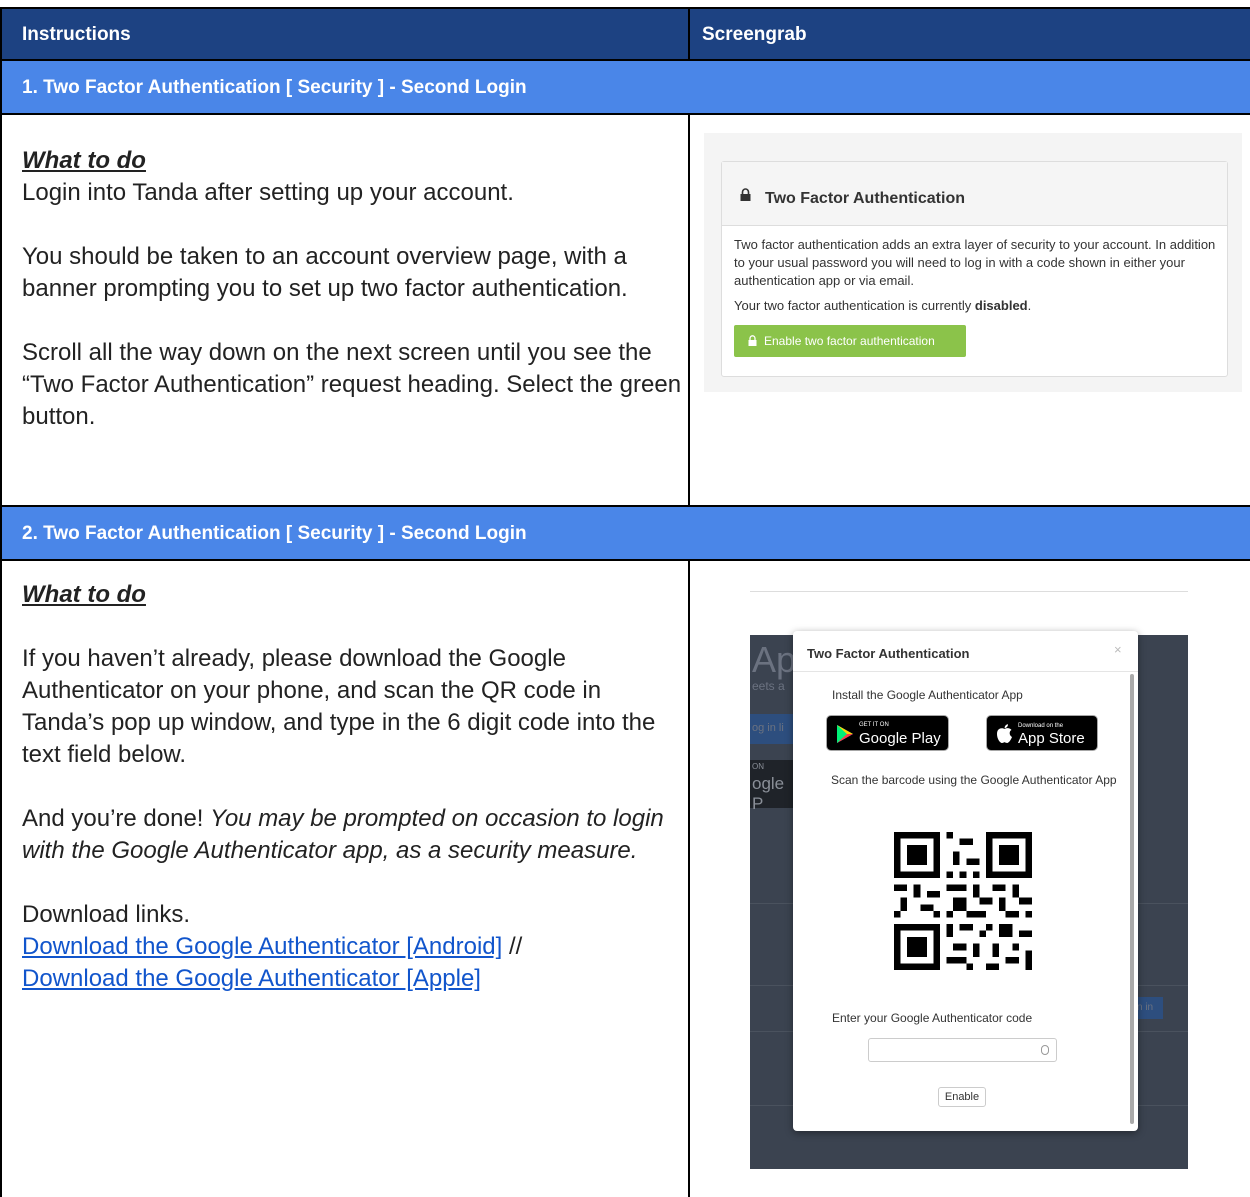 Image resolution: width=1250 pixels, height=1197 pixels. I want to click on google-play-small: GET IT ON, so click(874, 725).